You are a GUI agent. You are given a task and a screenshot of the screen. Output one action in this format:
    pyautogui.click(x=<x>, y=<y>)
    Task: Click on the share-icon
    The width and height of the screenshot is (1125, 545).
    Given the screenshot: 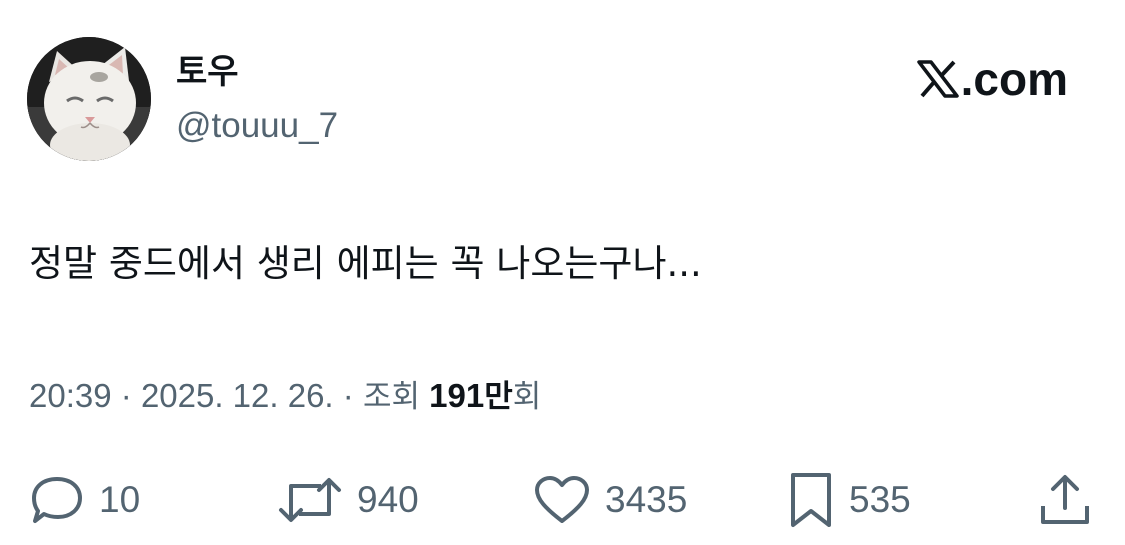 What is the action you would take?
    pyautogui.click(x=1065, y=499)
    